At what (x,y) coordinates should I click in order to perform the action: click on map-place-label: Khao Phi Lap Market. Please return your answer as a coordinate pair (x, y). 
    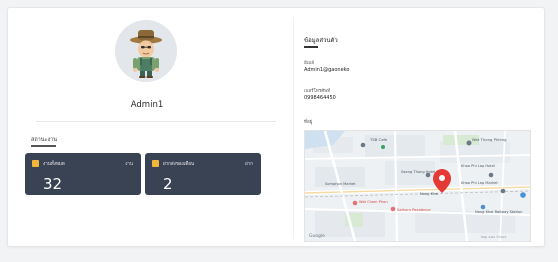
    Looking at the image, I should click on (479, 183).